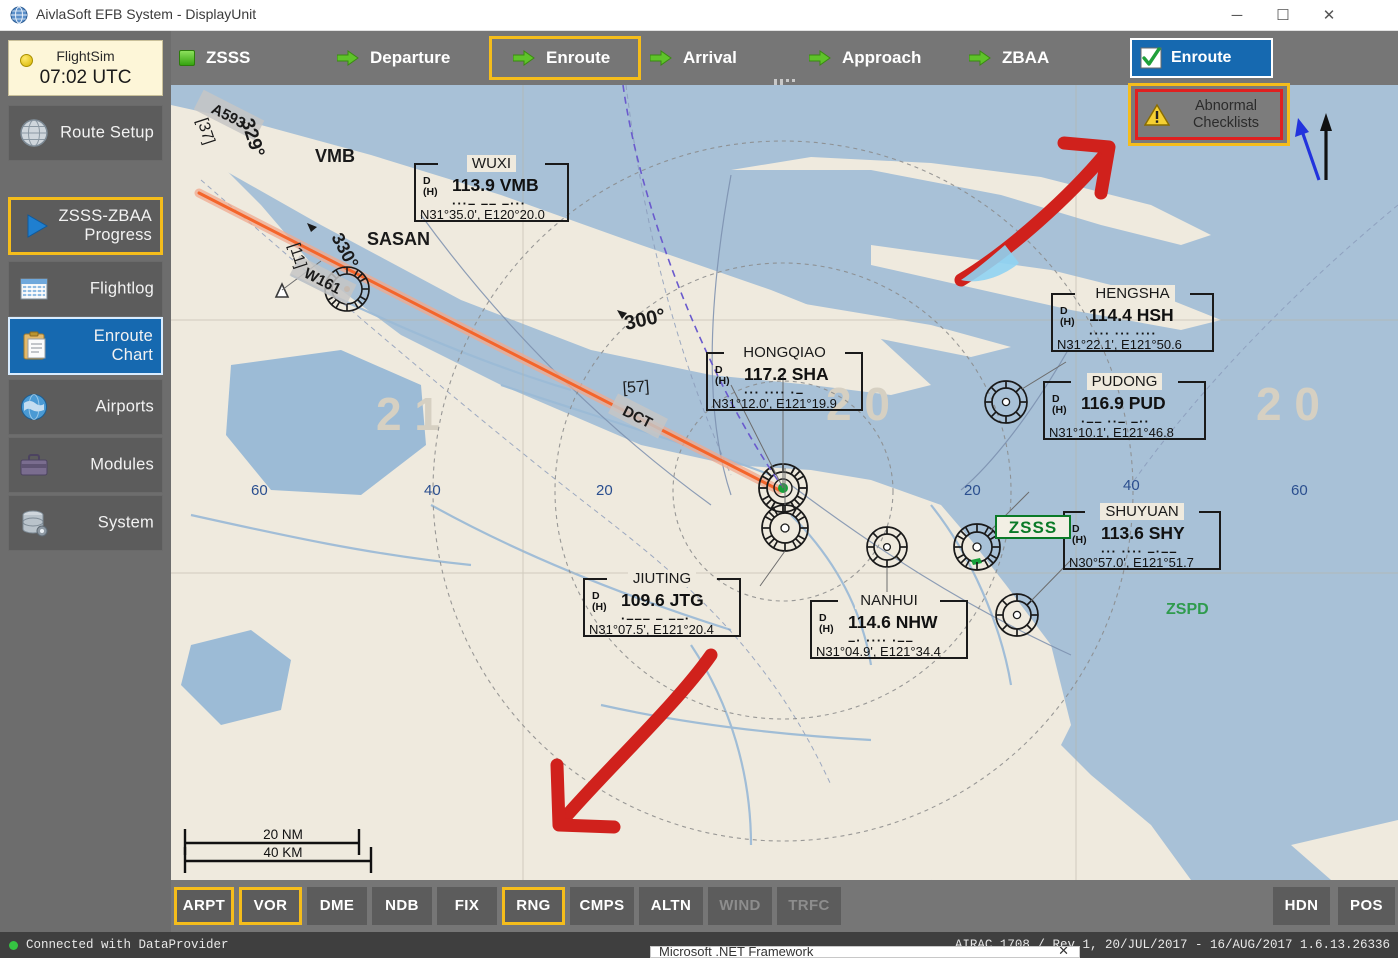  I want to click on navaid-coordinates: N31°07.5', E121°20.4, so click(651, 629).